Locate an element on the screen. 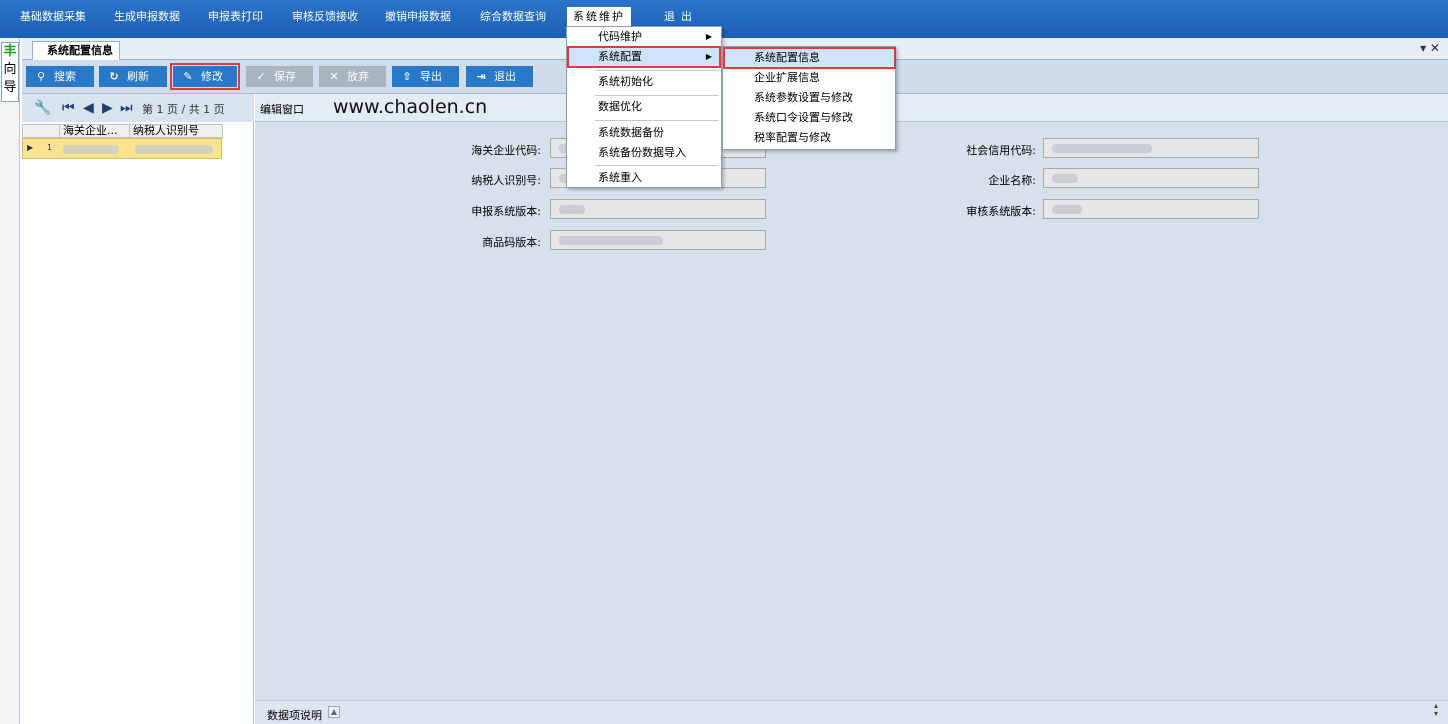 The image size is (1448, 724). tab-controls: ▾ ✕ is located at coordinates (1430, 48).